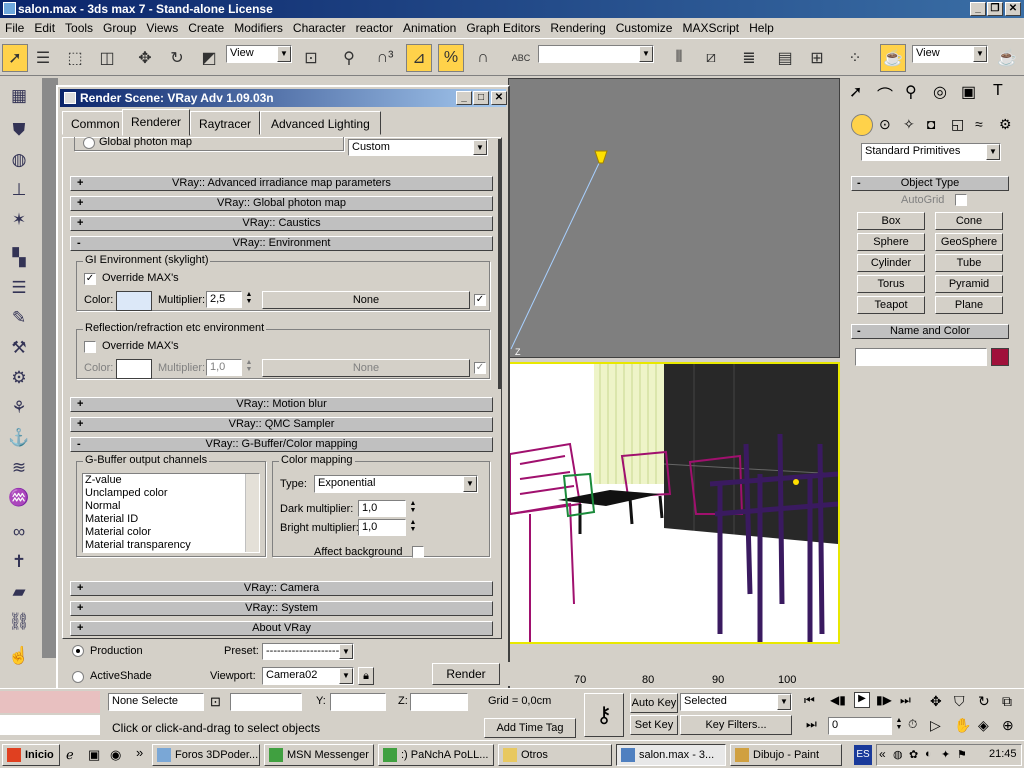 The width and height of the screenshot is (1024, 768). I want to click on global-photon-map-radio, so click(89, 143).